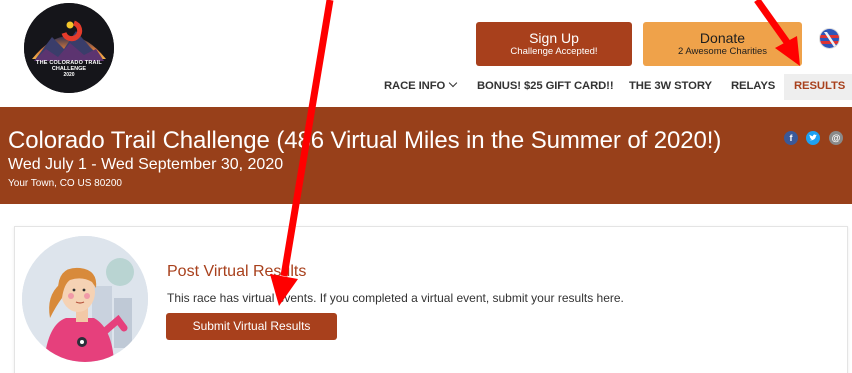 Image resolution: width=852 pixels, height=373 pixels. I want to click on nav-bonus-gift-card: BONUS! $25 GIFT CARD!!, so click(545, 90).